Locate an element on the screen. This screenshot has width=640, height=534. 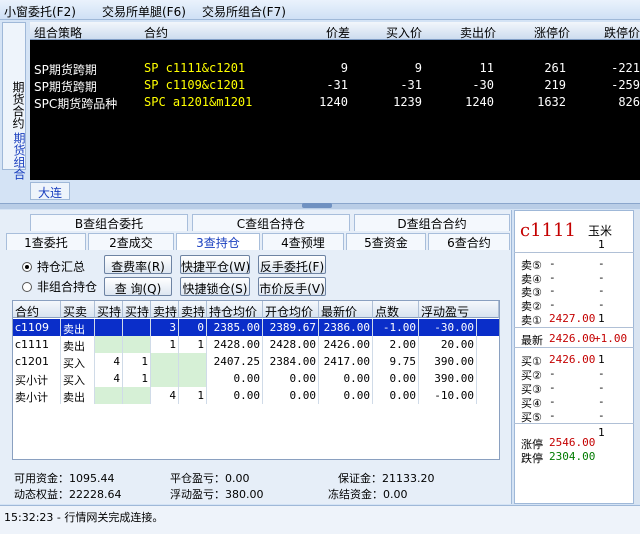
tab-positions: 3查持仓 is located at coordinates (218, 241).